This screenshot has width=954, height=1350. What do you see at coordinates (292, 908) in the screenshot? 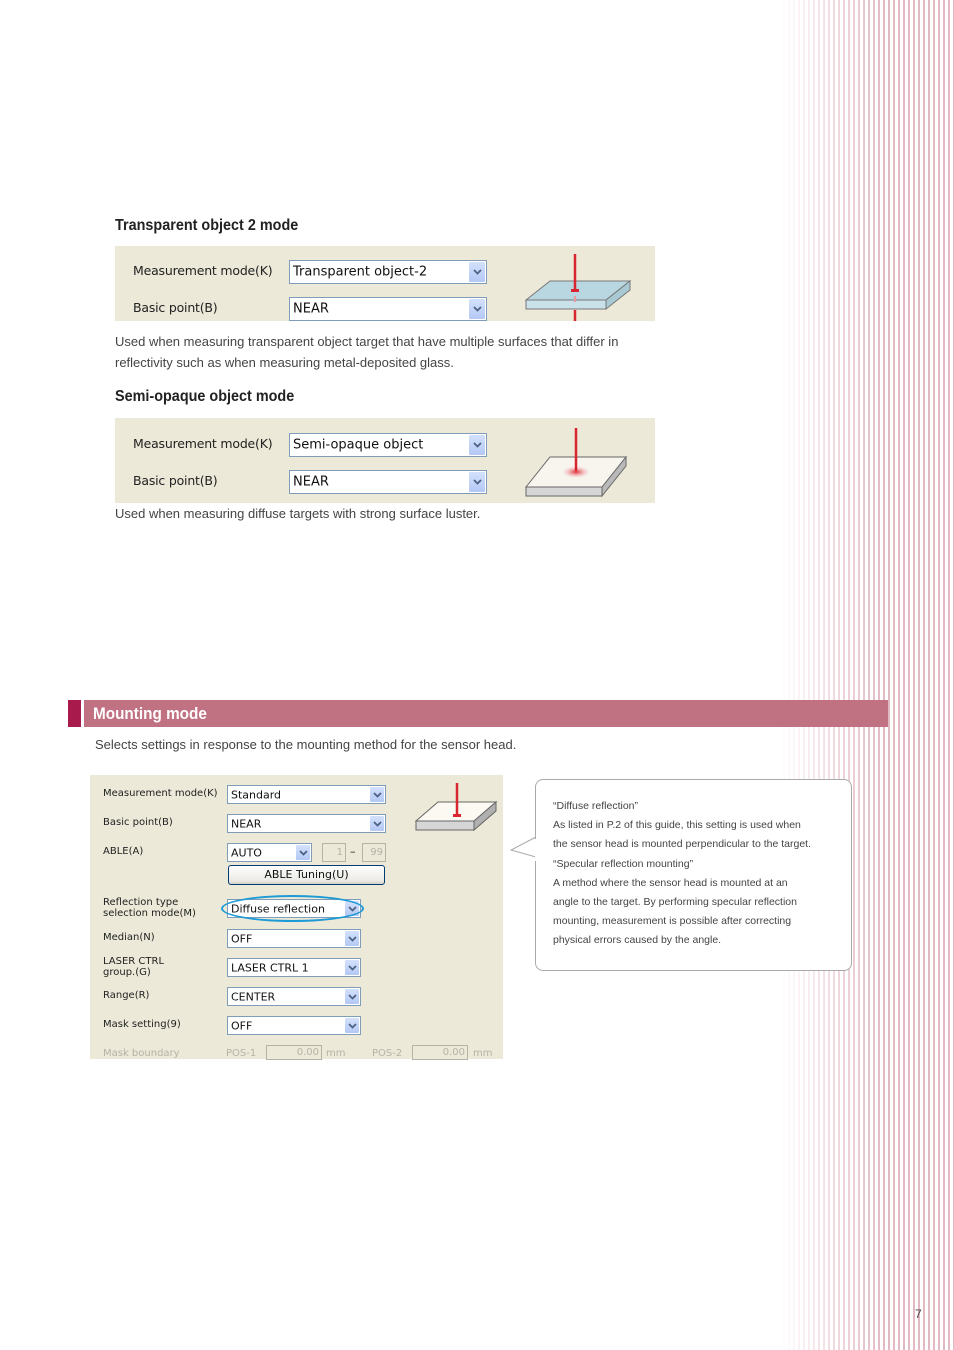
I see `highlight-ellipse` at bounding box center [292, 908].